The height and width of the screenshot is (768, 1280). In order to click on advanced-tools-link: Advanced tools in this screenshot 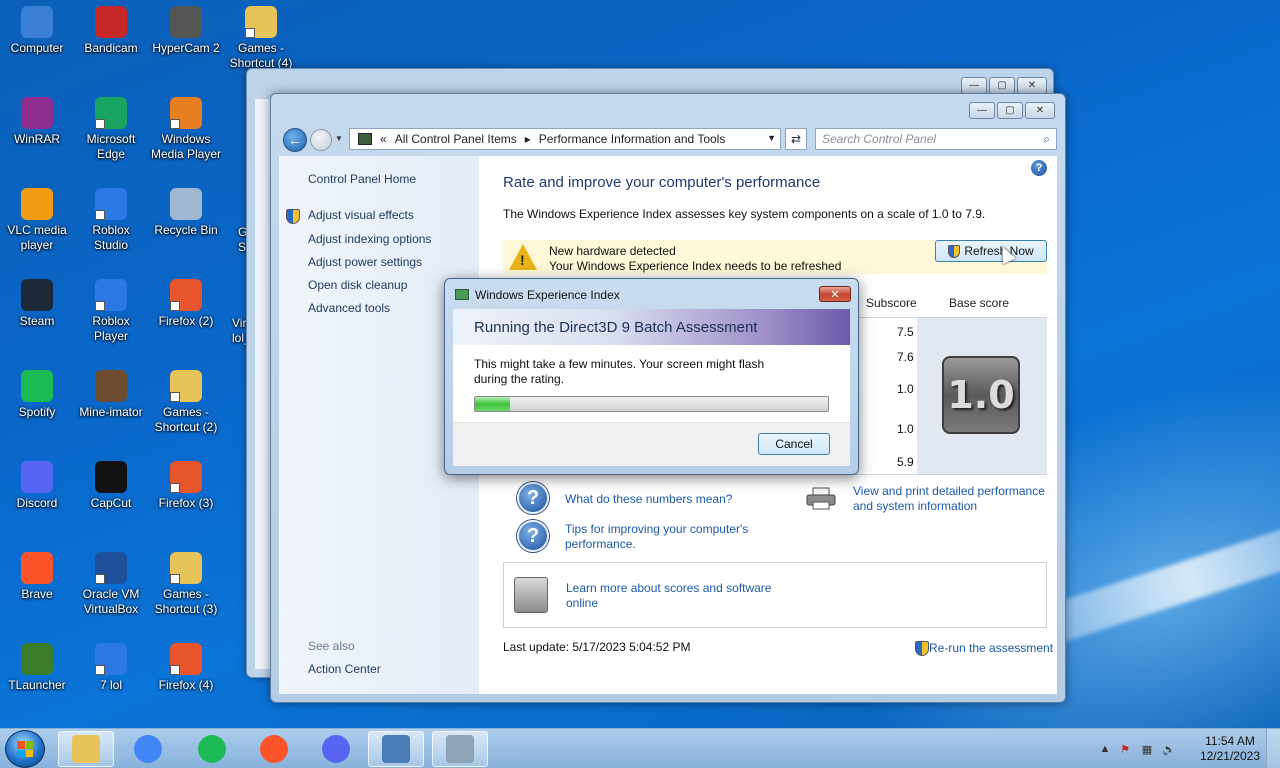, I will do `click(349, 308)`.